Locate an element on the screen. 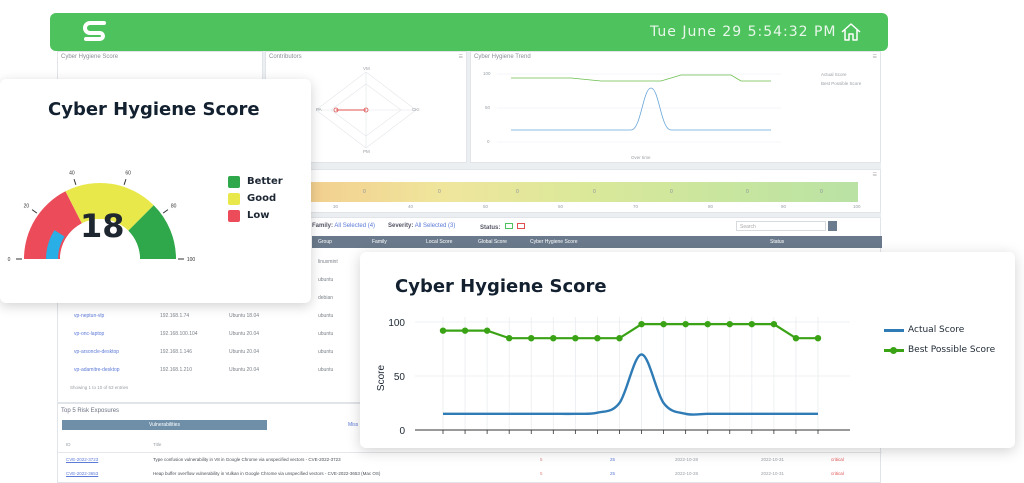 This screenshot has height=483, width=1024. y-tick-label: 100 is located at coordinates (396, 323).